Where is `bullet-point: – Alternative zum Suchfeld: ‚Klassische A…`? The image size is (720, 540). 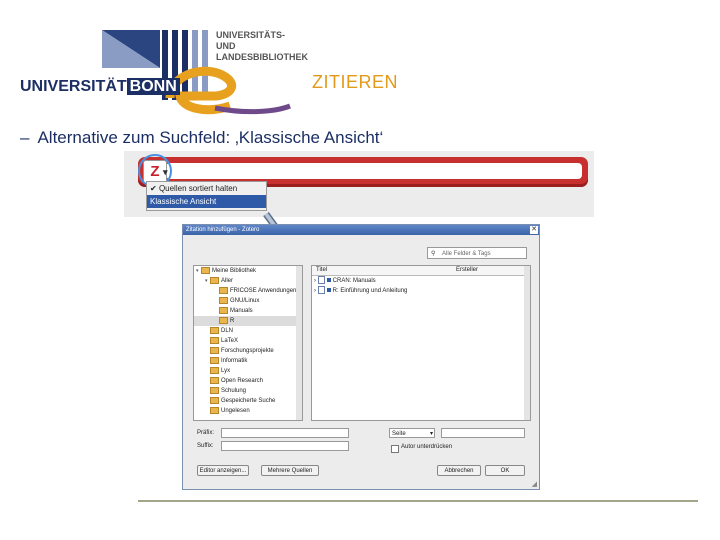 bullet-point: – Alternative zum Suchfeld: ‚Klassische A… is located at coordinates (201, 138).